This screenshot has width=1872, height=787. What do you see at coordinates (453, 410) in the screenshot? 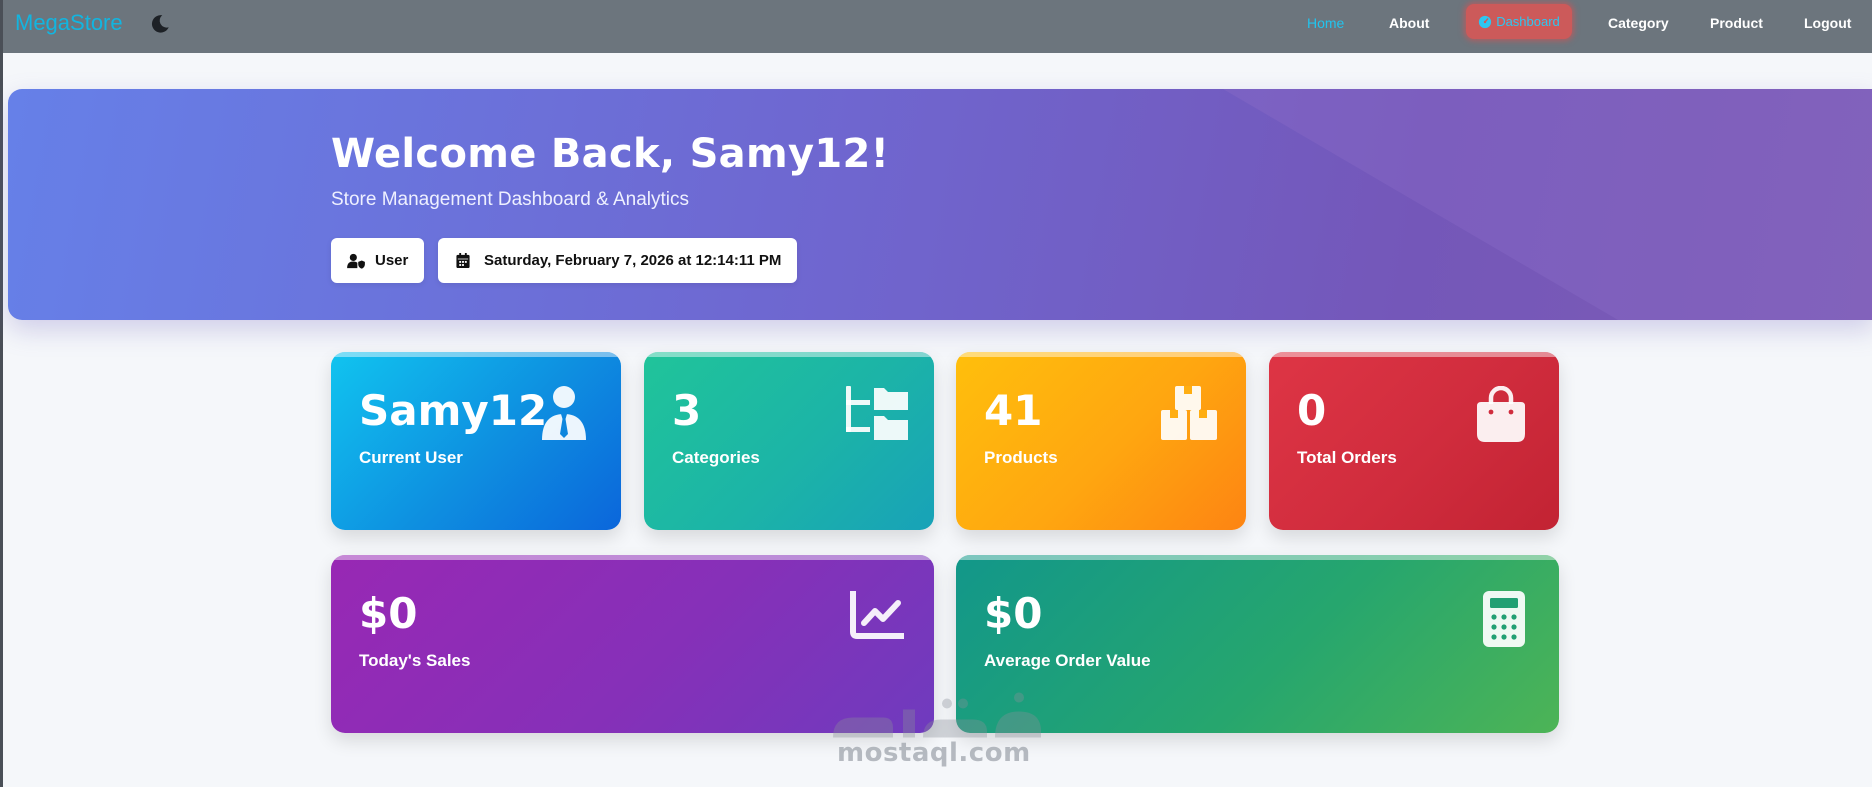
I see `stat-value: Samy12` at bounding box center [453, 410].